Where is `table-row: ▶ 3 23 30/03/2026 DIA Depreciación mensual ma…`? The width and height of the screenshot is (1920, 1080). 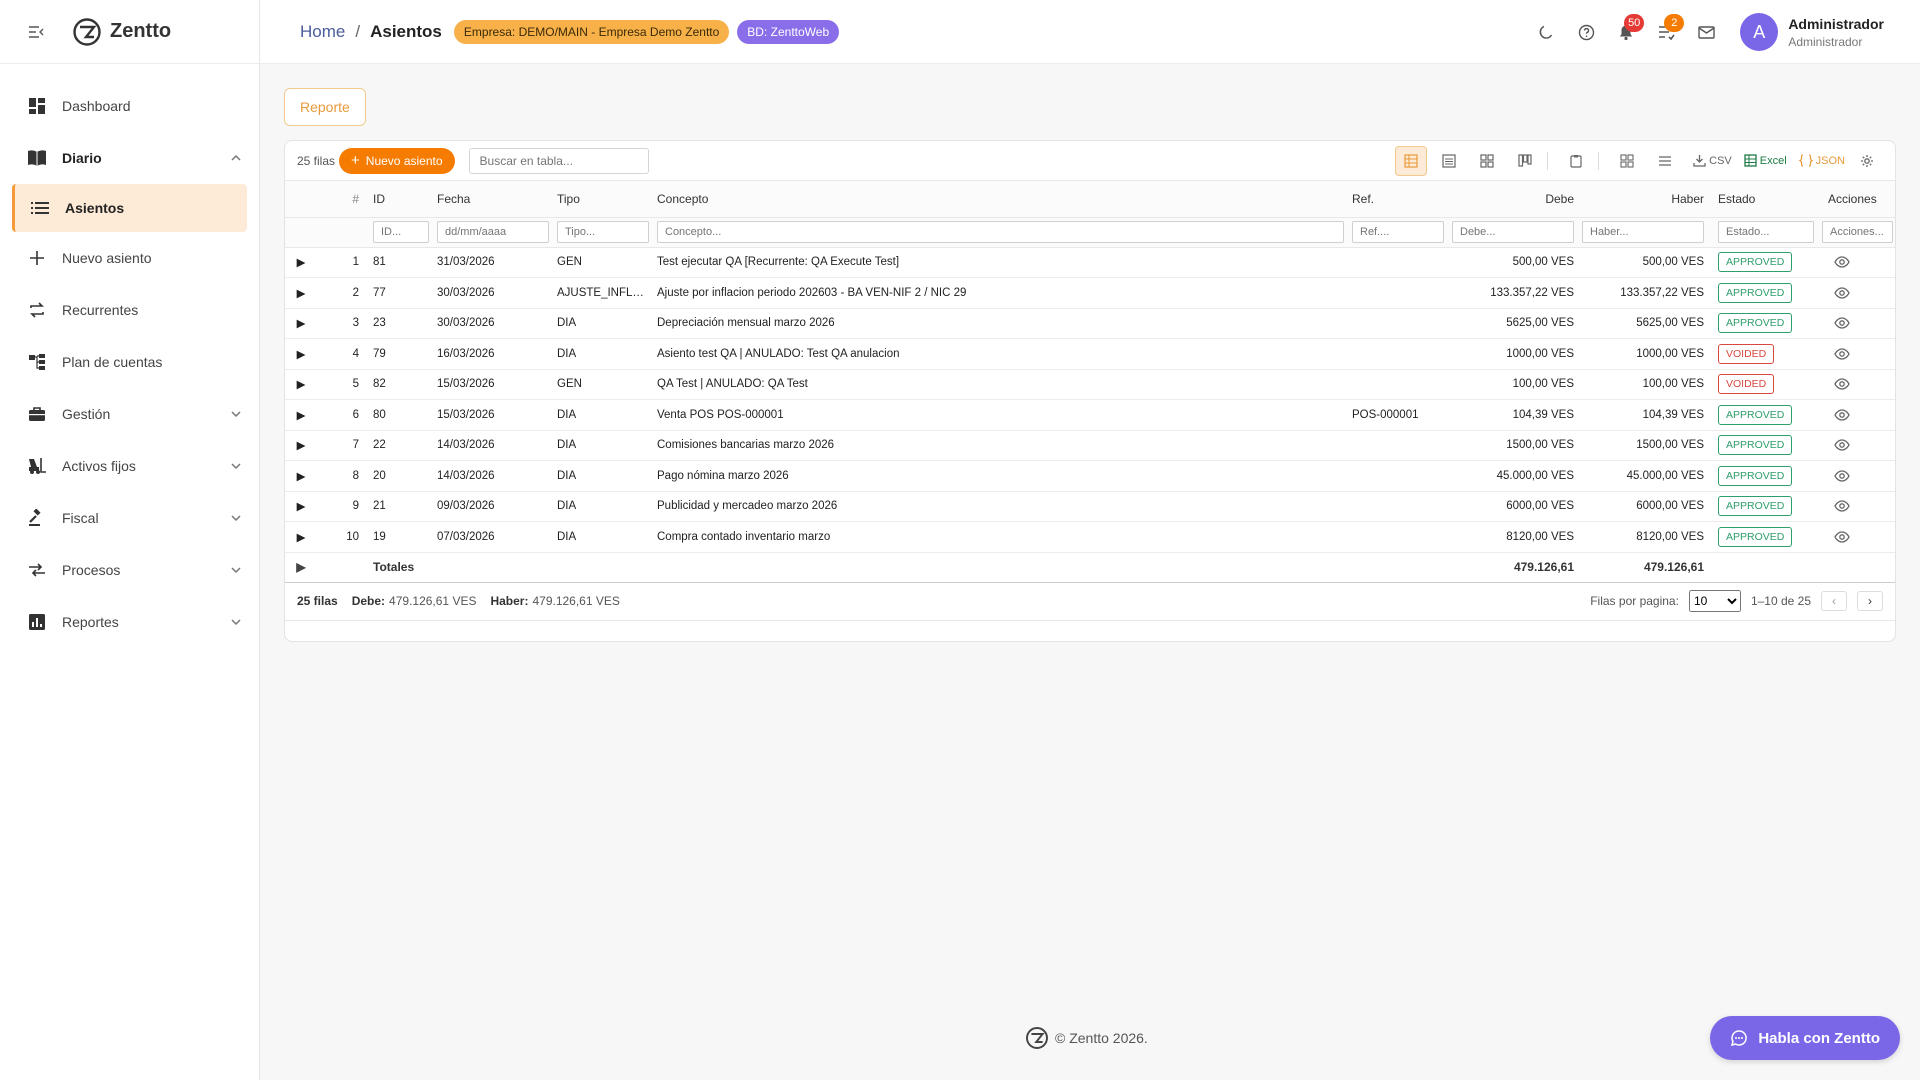
table-row: ▶ 3 23 30/03/2026 DIA Depreciación mensual ma… is located at coordinates (1090, 323).